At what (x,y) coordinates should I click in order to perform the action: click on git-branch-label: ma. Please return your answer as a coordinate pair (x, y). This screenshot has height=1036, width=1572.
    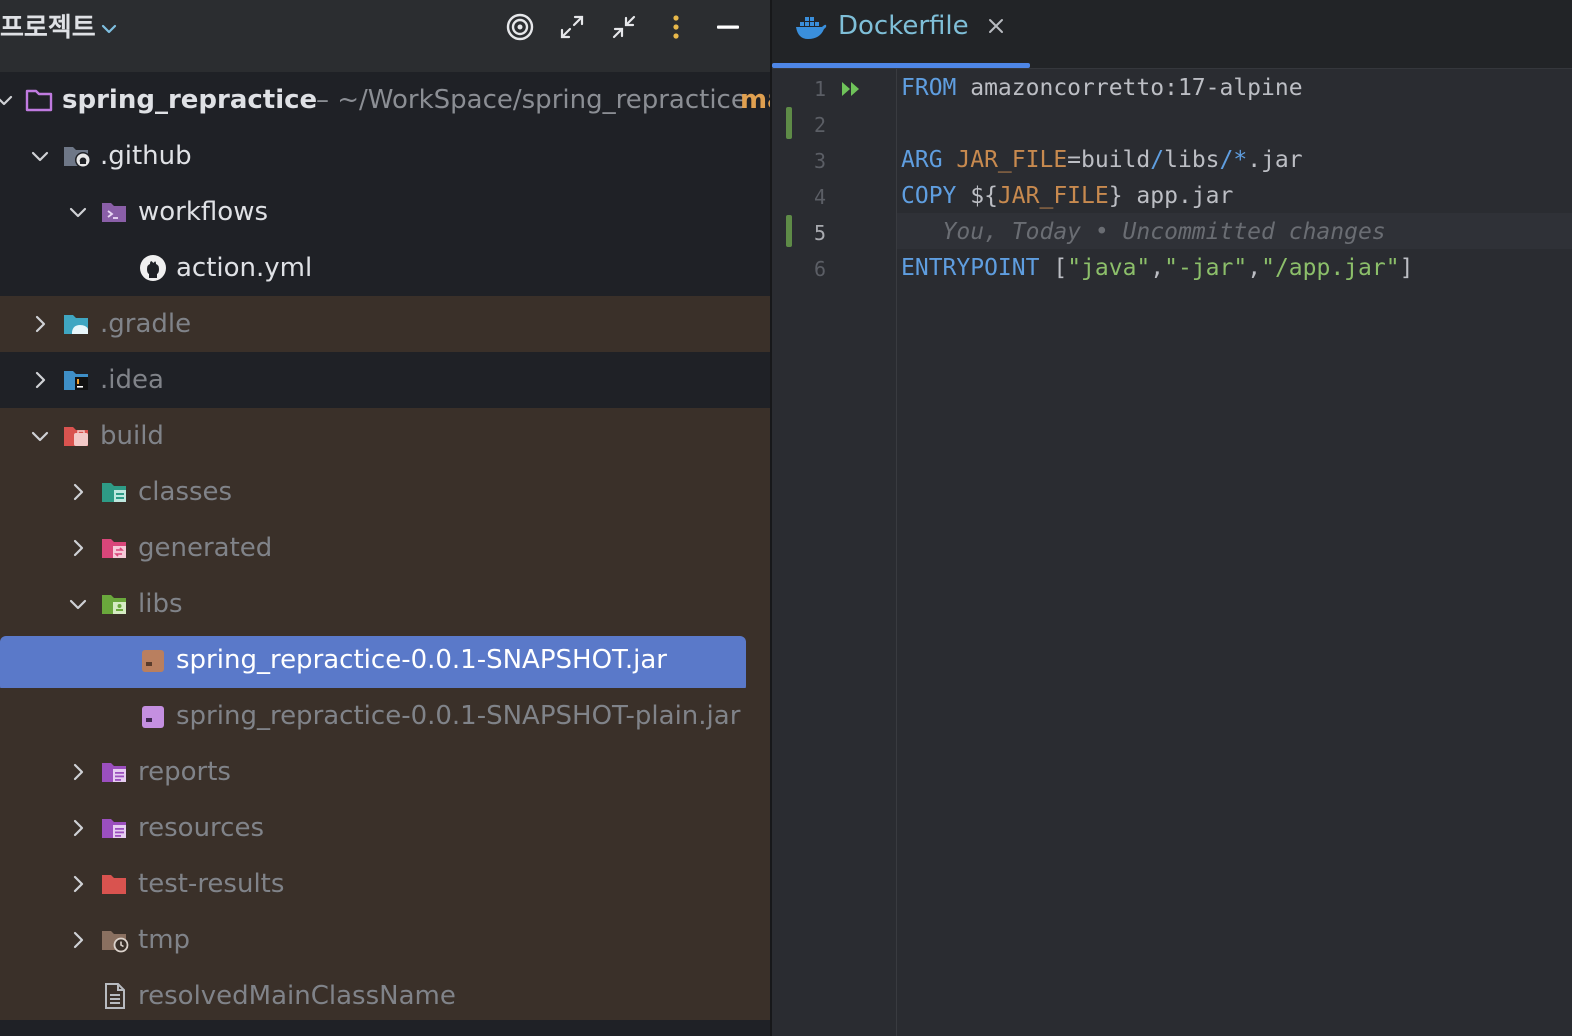
    Looking at the image, I should click on (756, 100).